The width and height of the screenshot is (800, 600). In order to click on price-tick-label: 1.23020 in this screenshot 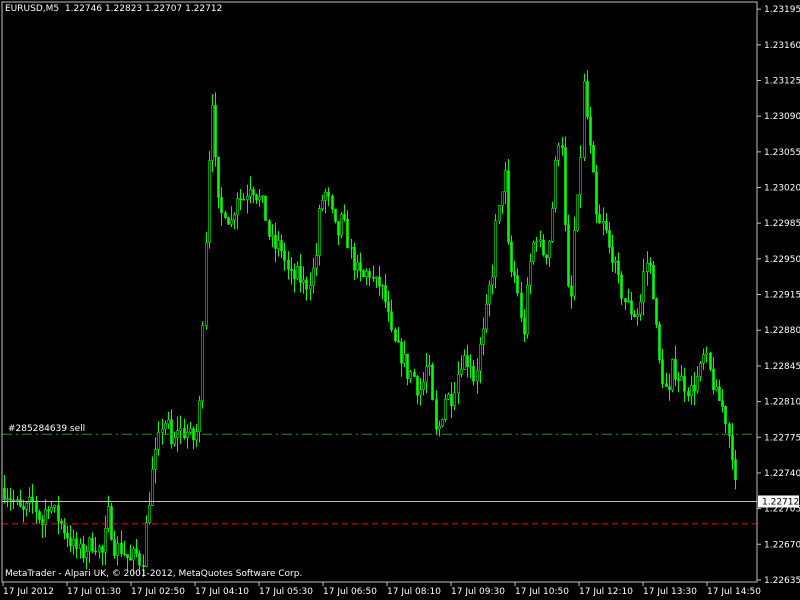, I will do `click(782, 189)`.